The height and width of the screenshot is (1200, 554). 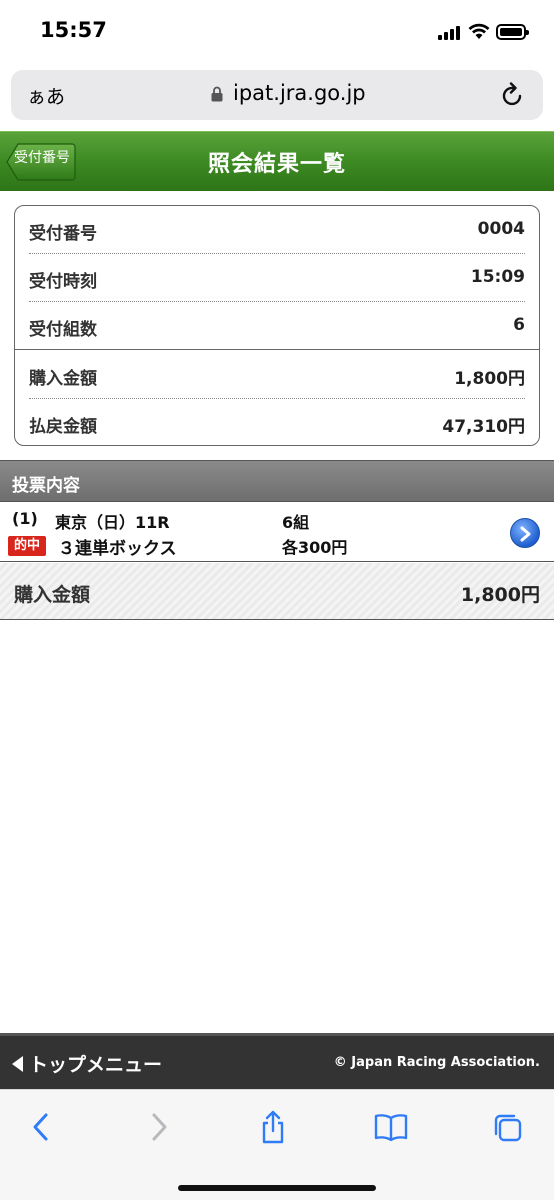 I want to click on forward-chevron-icon, so click(x=159, y=1127).